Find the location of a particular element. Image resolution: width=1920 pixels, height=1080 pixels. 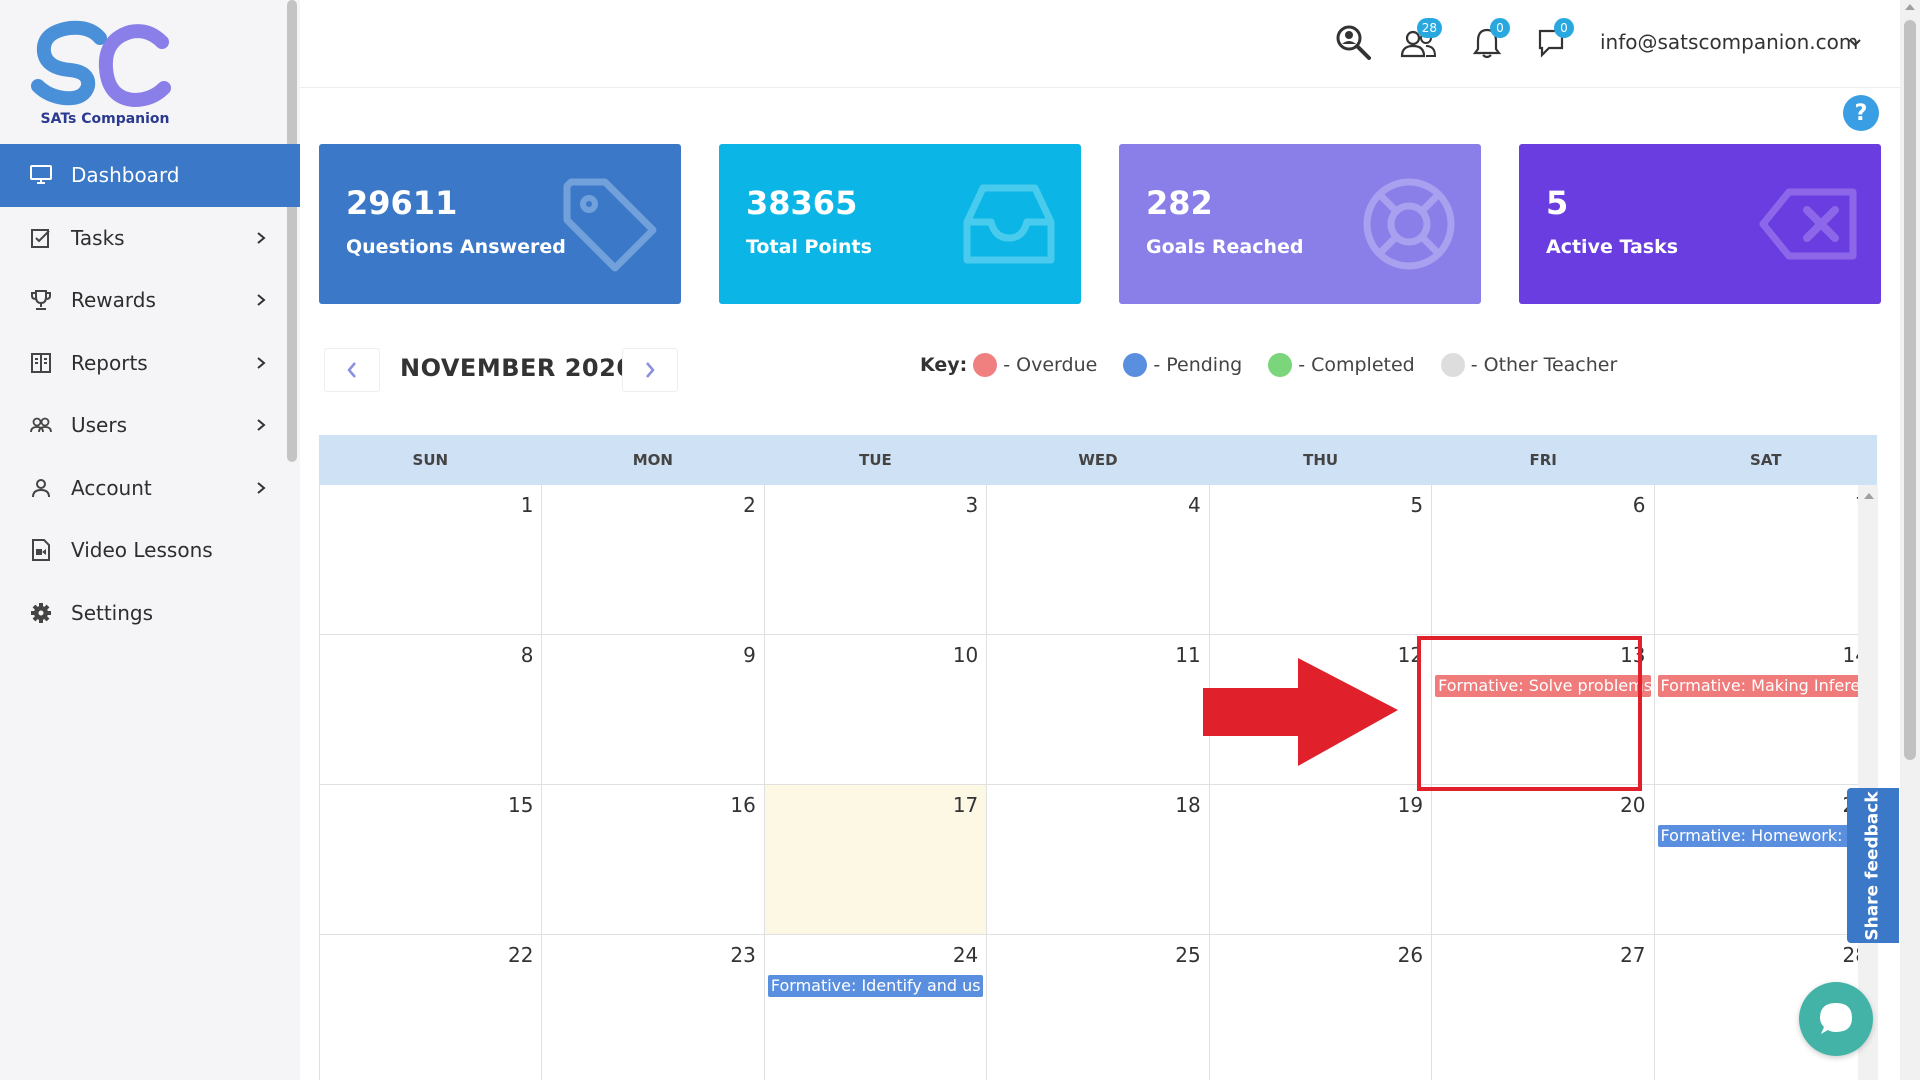

calendar-day: 4 is located at coordinates (1098, 559).